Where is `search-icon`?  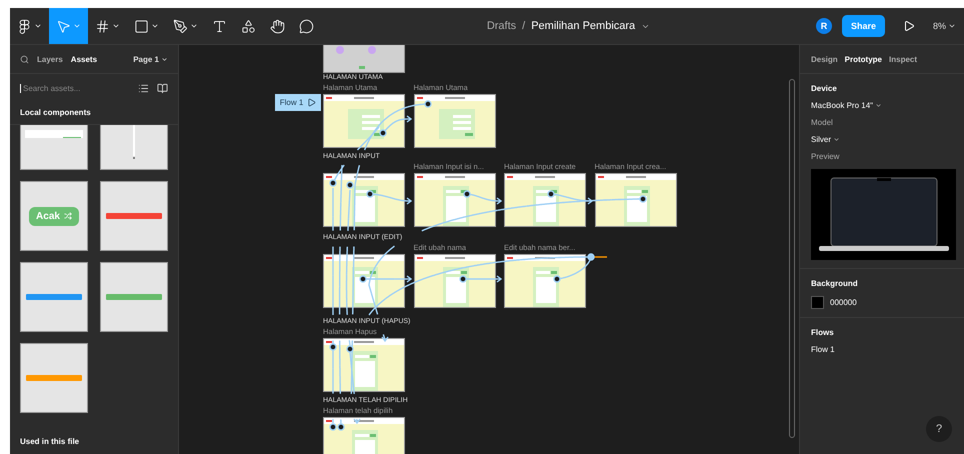 search-icon is located at coordinates (24, 59).